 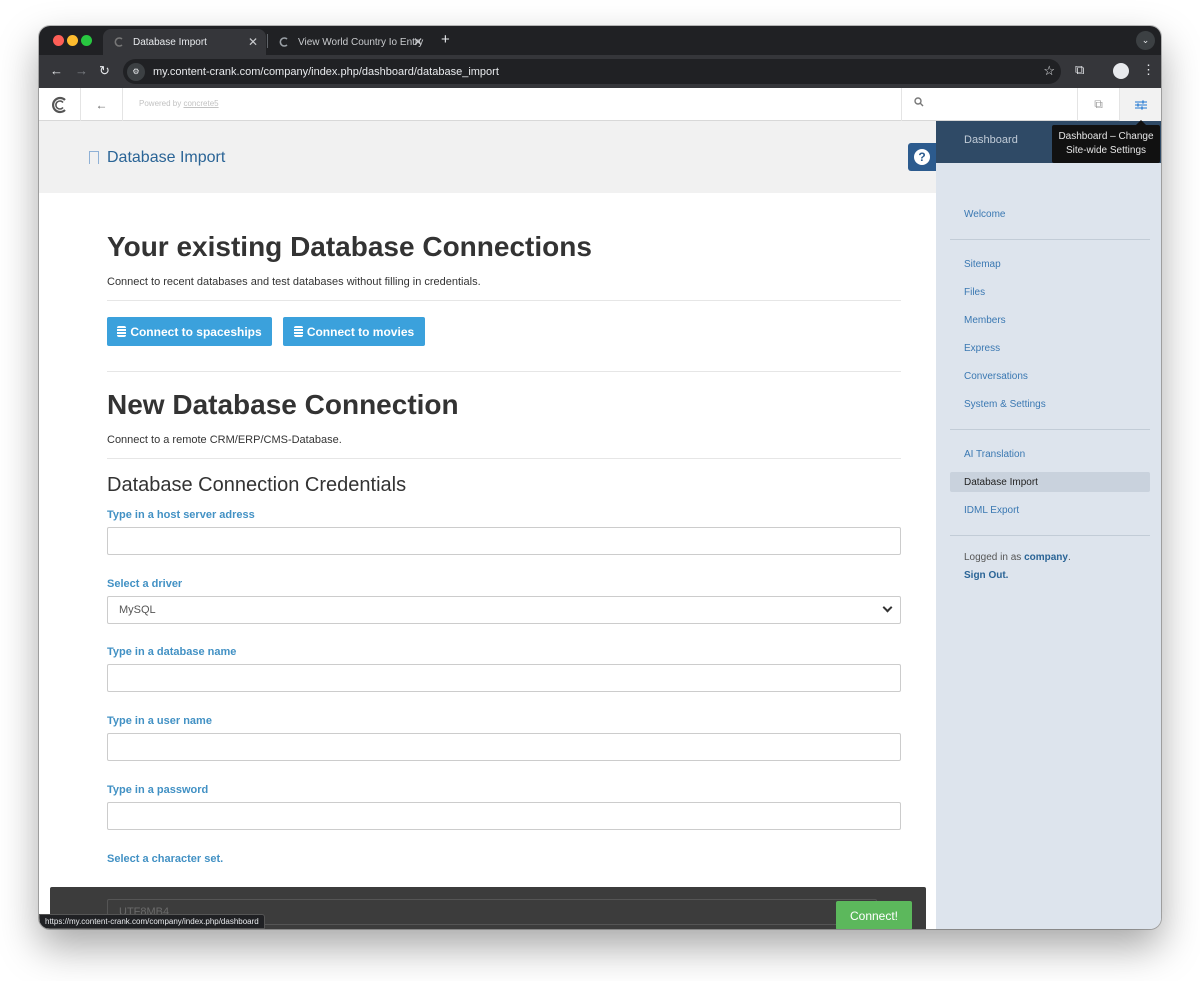 What do you see at coordinates (974, 292) in the screenshot?
I see `dashboard-item-files: Files` at bounding box center [974, 292].